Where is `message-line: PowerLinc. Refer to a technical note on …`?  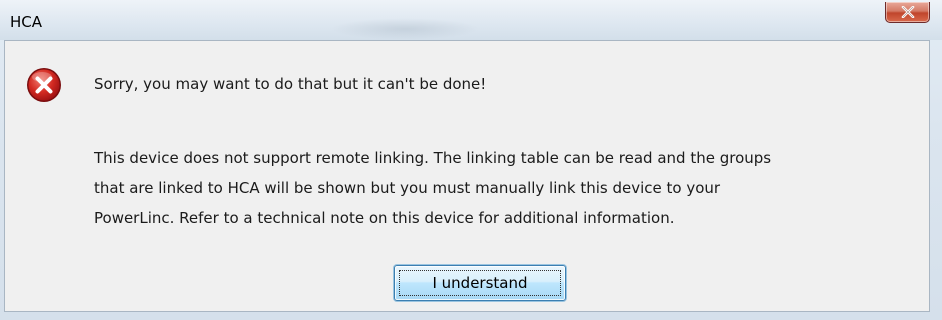
message-line: PowerLinc. Refer to a technical note on … is located at coordinates (384, 218).